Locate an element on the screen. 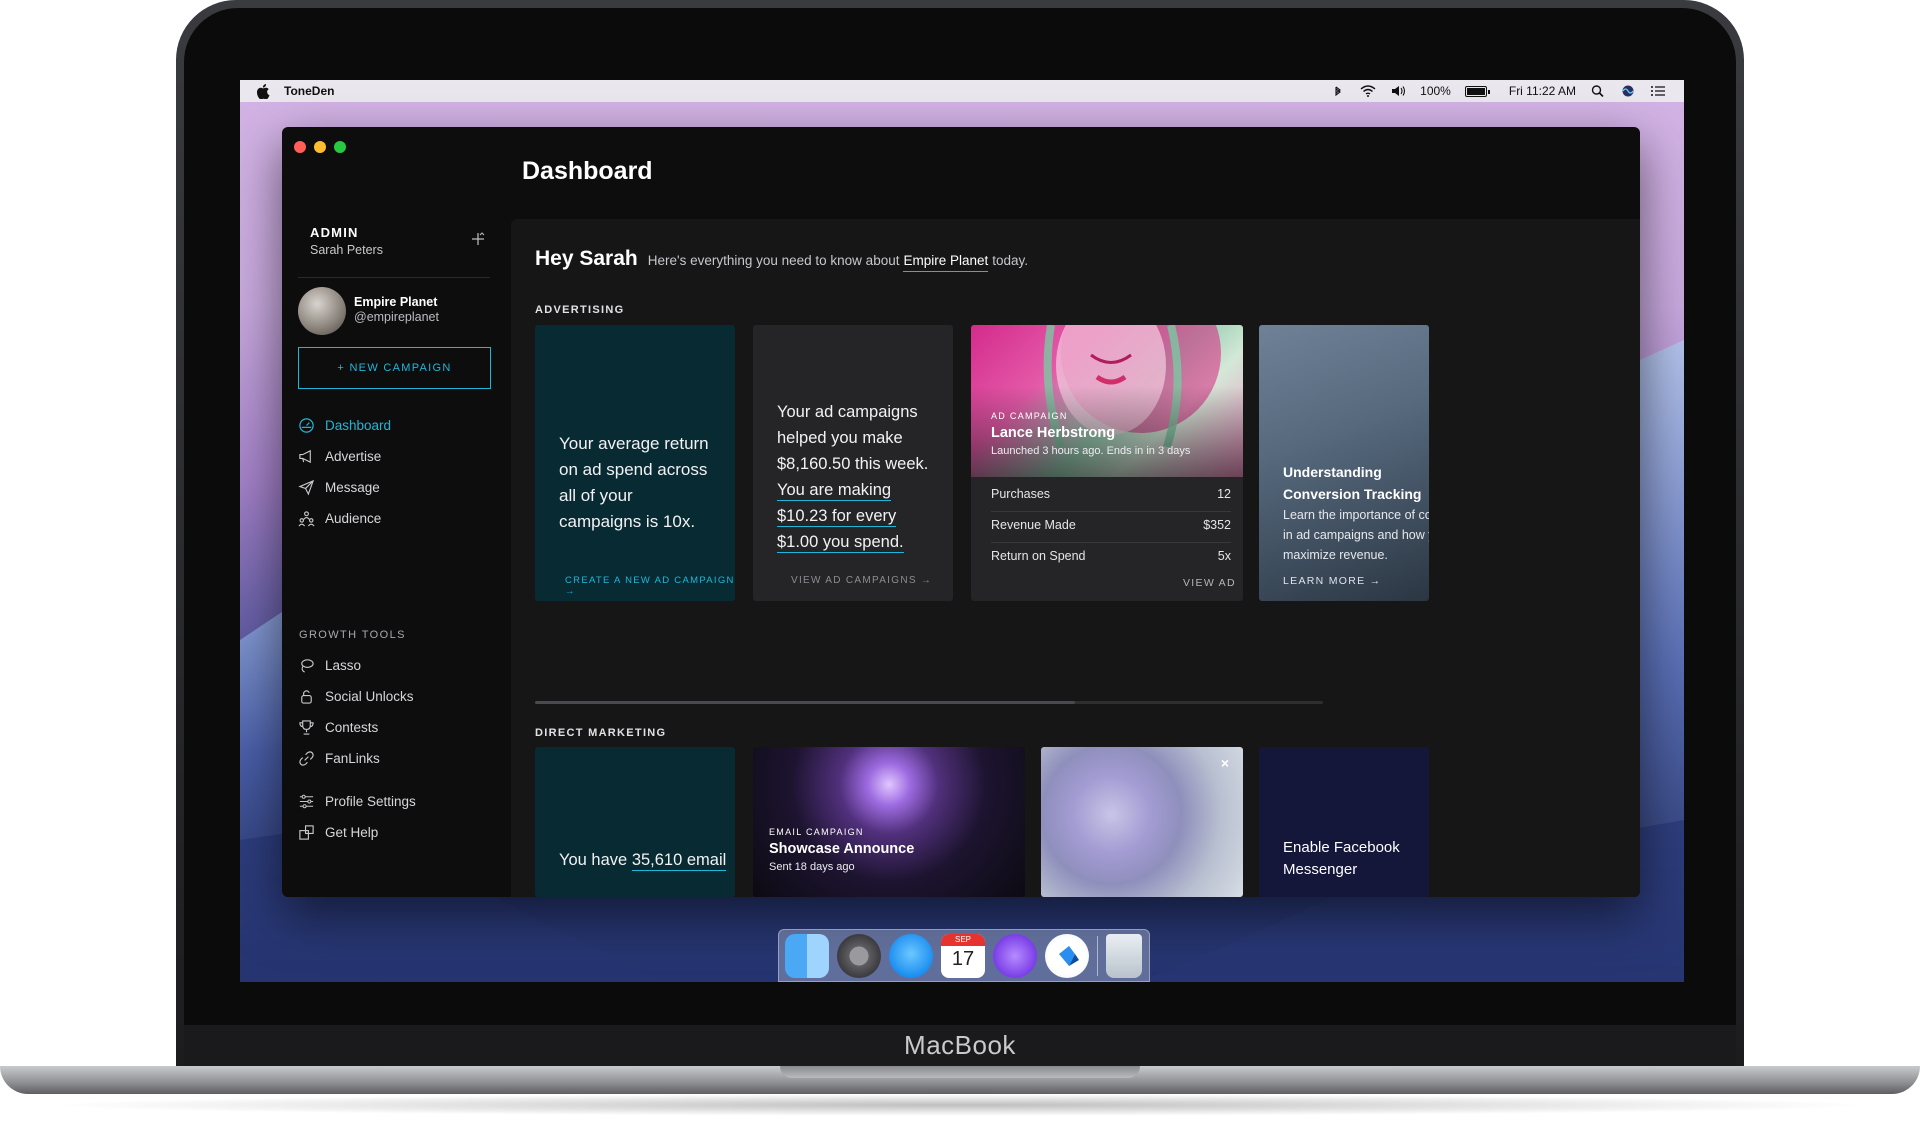  spotlight-search-icon is located at coordinates (1598, 91).